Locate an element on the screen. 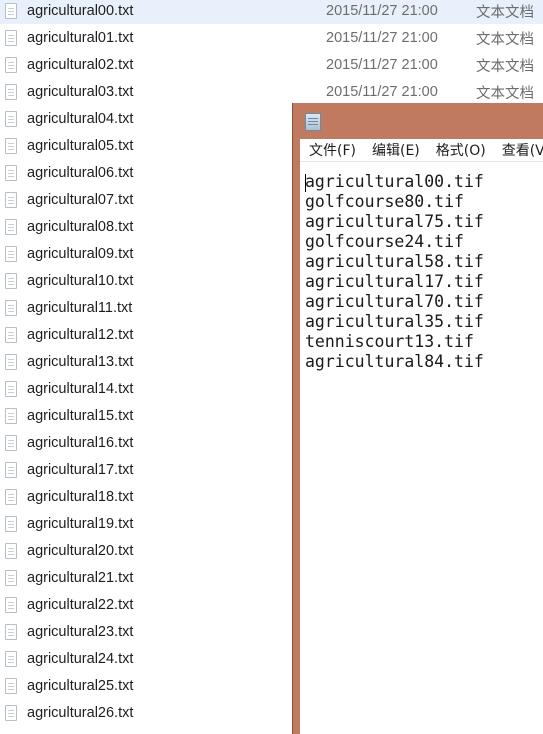 The width and height of the screenshot is (543, 734). file-name: agricultural10.txt is located at coordinates (80, 281).